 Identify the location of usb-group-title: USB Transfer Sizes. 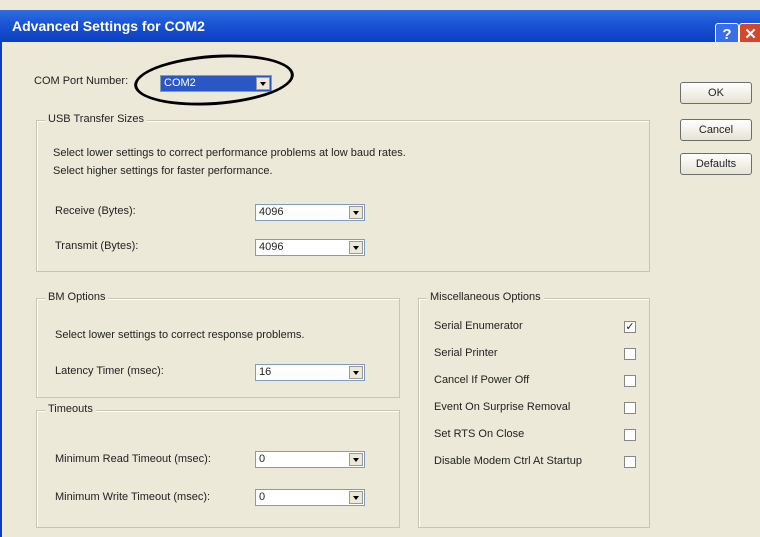
(96, 119).